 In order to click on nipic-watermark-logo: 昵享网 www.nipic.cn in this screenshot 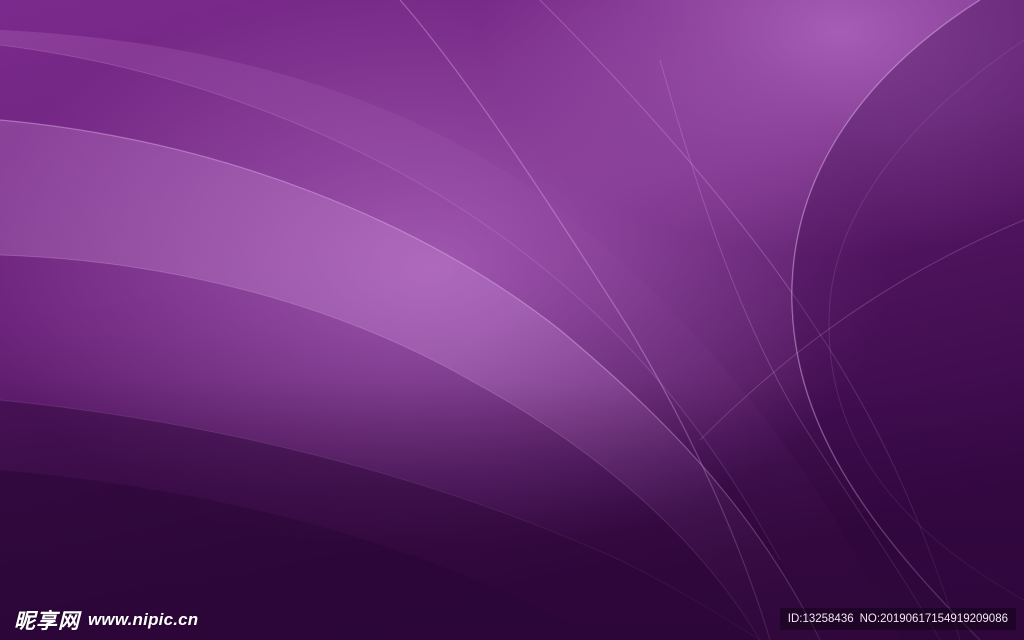, I will do `click(106, 620)`.